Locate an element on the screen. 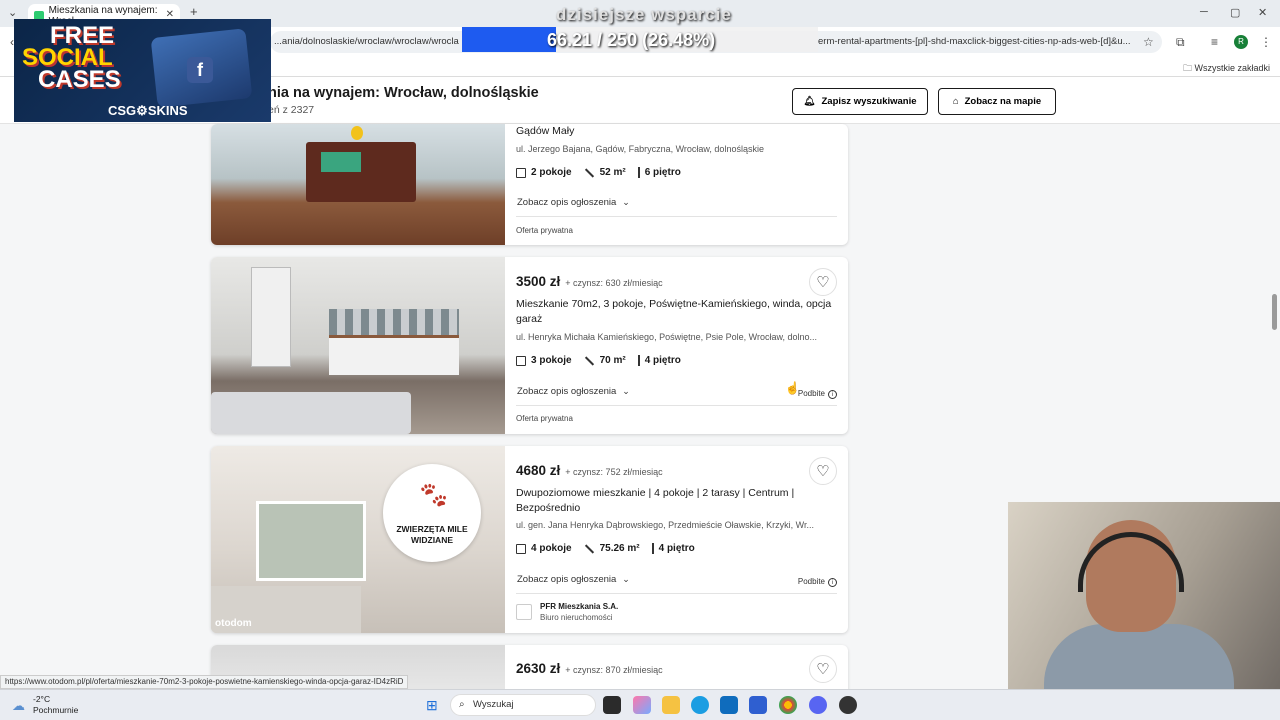 The height and width of the screenshot is (720, 1280). rent-value: + czynsz: 752 zł/miesiąc is located at coordinates (614, 472).